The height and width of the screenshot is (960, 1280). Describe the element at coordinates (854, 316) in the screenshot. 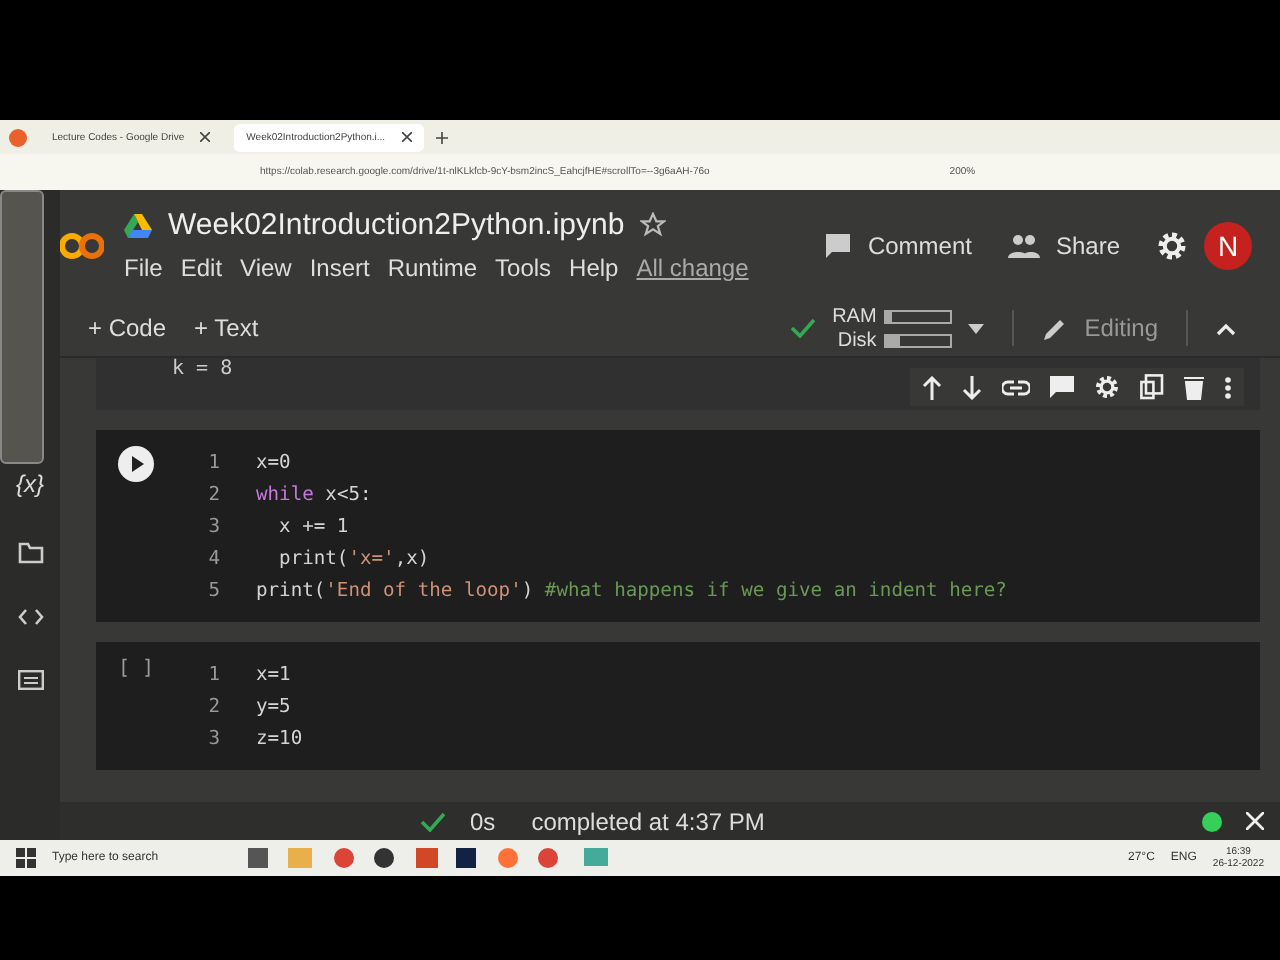

I see `ram-label: RAM` at that location.